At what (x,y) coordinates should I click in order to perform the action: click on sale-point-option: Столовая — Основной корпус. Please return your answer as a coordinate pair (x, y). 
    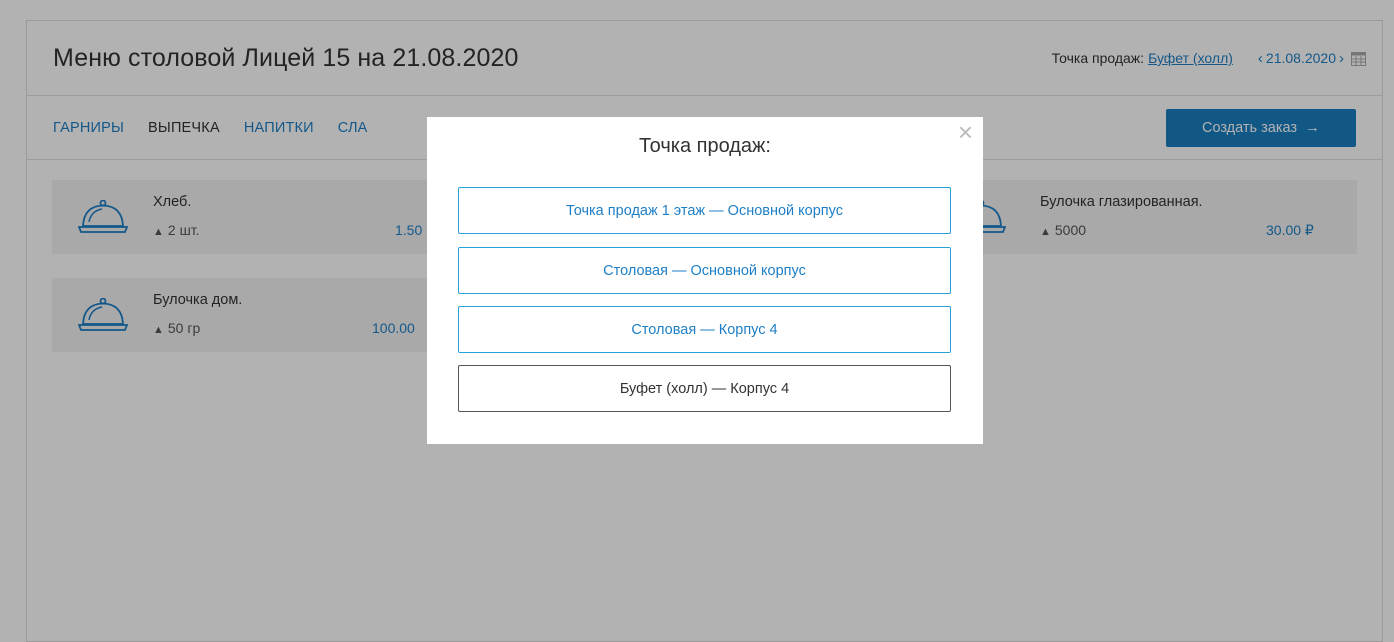
    Looking at the image, I should click on (704, 270).